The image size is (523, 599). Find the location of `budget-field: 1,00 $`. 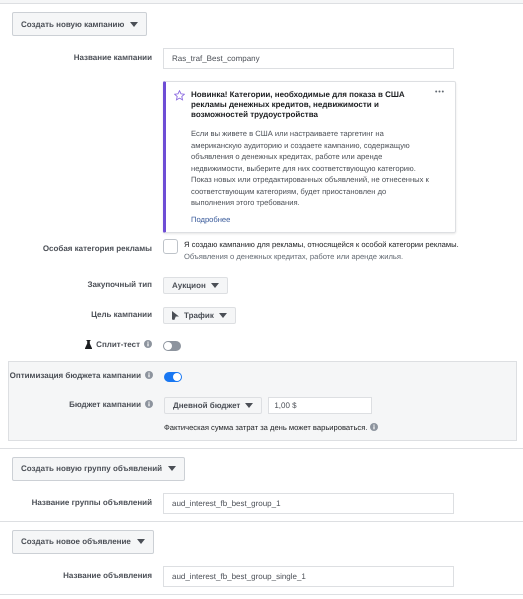

budget-field: 1,00 $ is located at coordinates (320, 405).